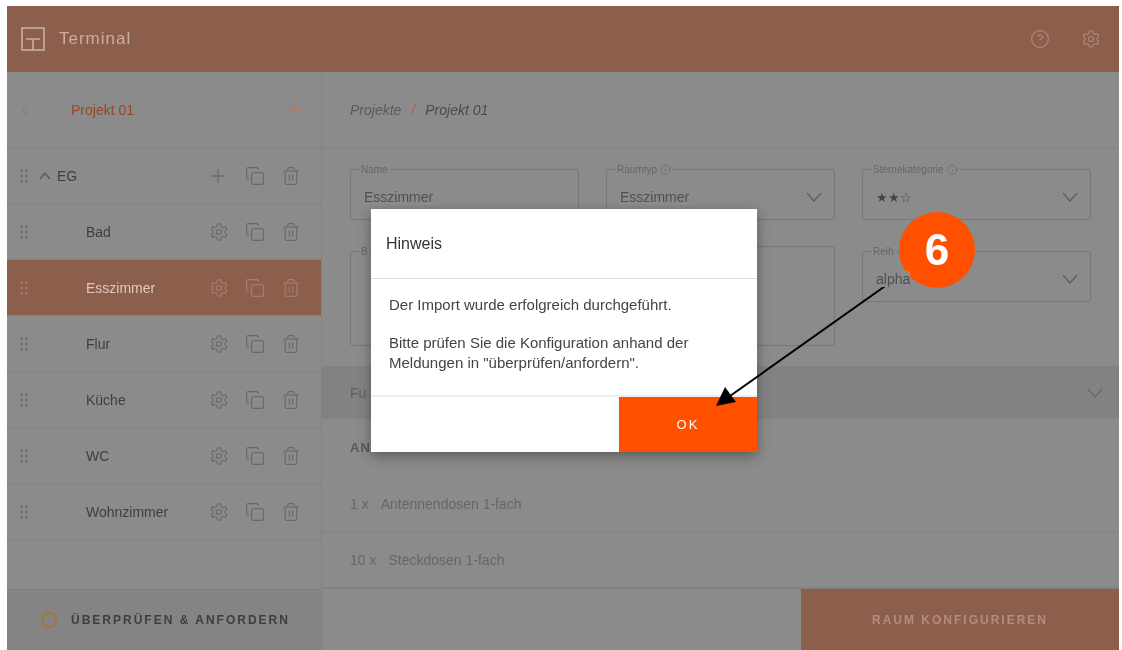 The height and width of the screenshot is (650, 1122). What do you see at coordinates (98, 343) in the screenshot?
I see `tree-label: Flur` at bounding box center [98, 343].